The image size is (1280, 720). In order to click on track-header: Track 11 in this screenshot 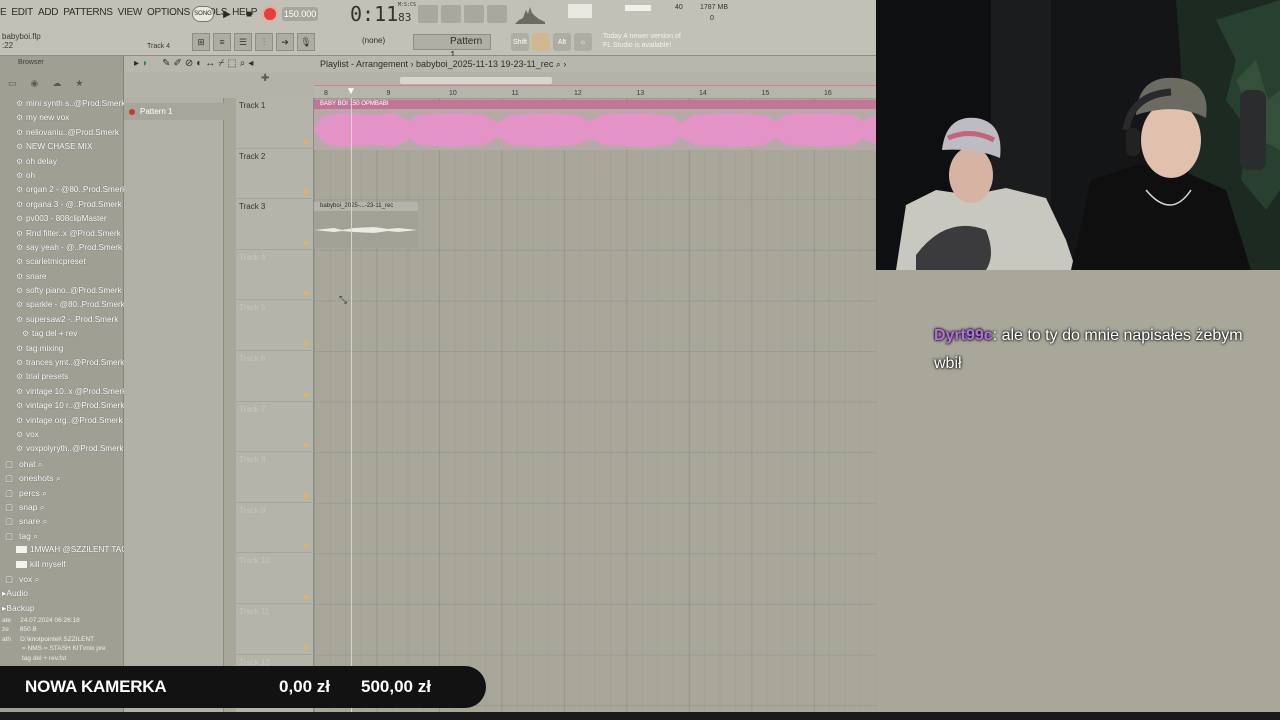, I will do `click(275, 629)`.